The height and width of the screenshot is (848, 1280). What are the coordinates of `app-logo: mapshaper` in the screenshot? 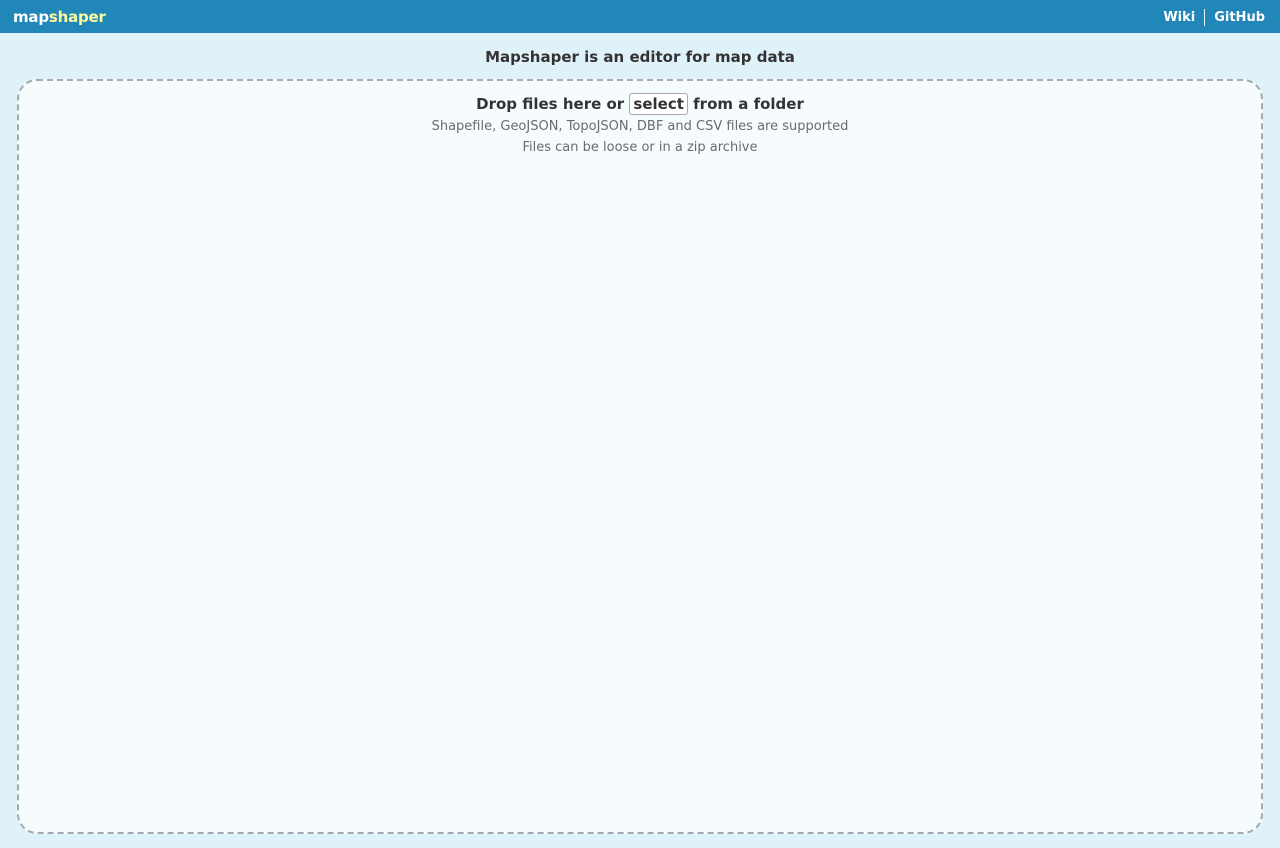 It's located at (59, 17).